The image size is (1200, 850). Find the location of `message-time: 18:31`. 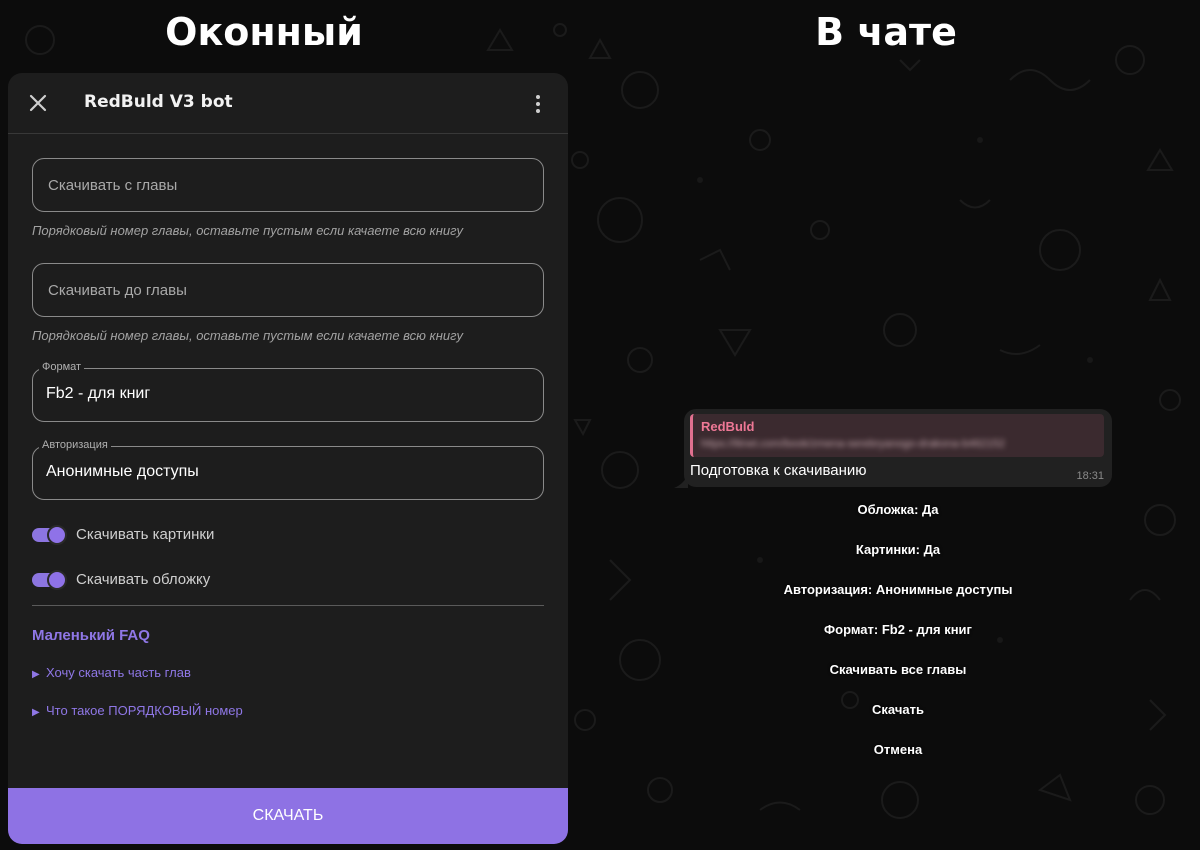

message-time: 18:31 is located at coordinates (1090, 476).